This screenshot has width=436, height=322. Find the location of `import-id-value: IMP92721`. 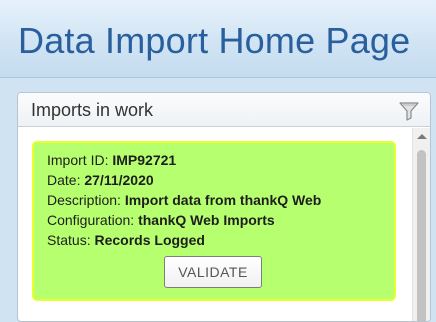

import-id-value: IMP92721 is located at coordinates (144, 160).